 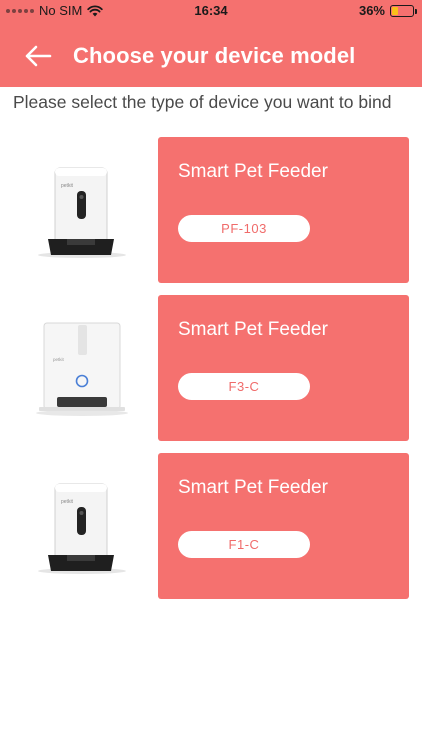 I want to click on arrow-left-icon, so click(x=38, y=56).